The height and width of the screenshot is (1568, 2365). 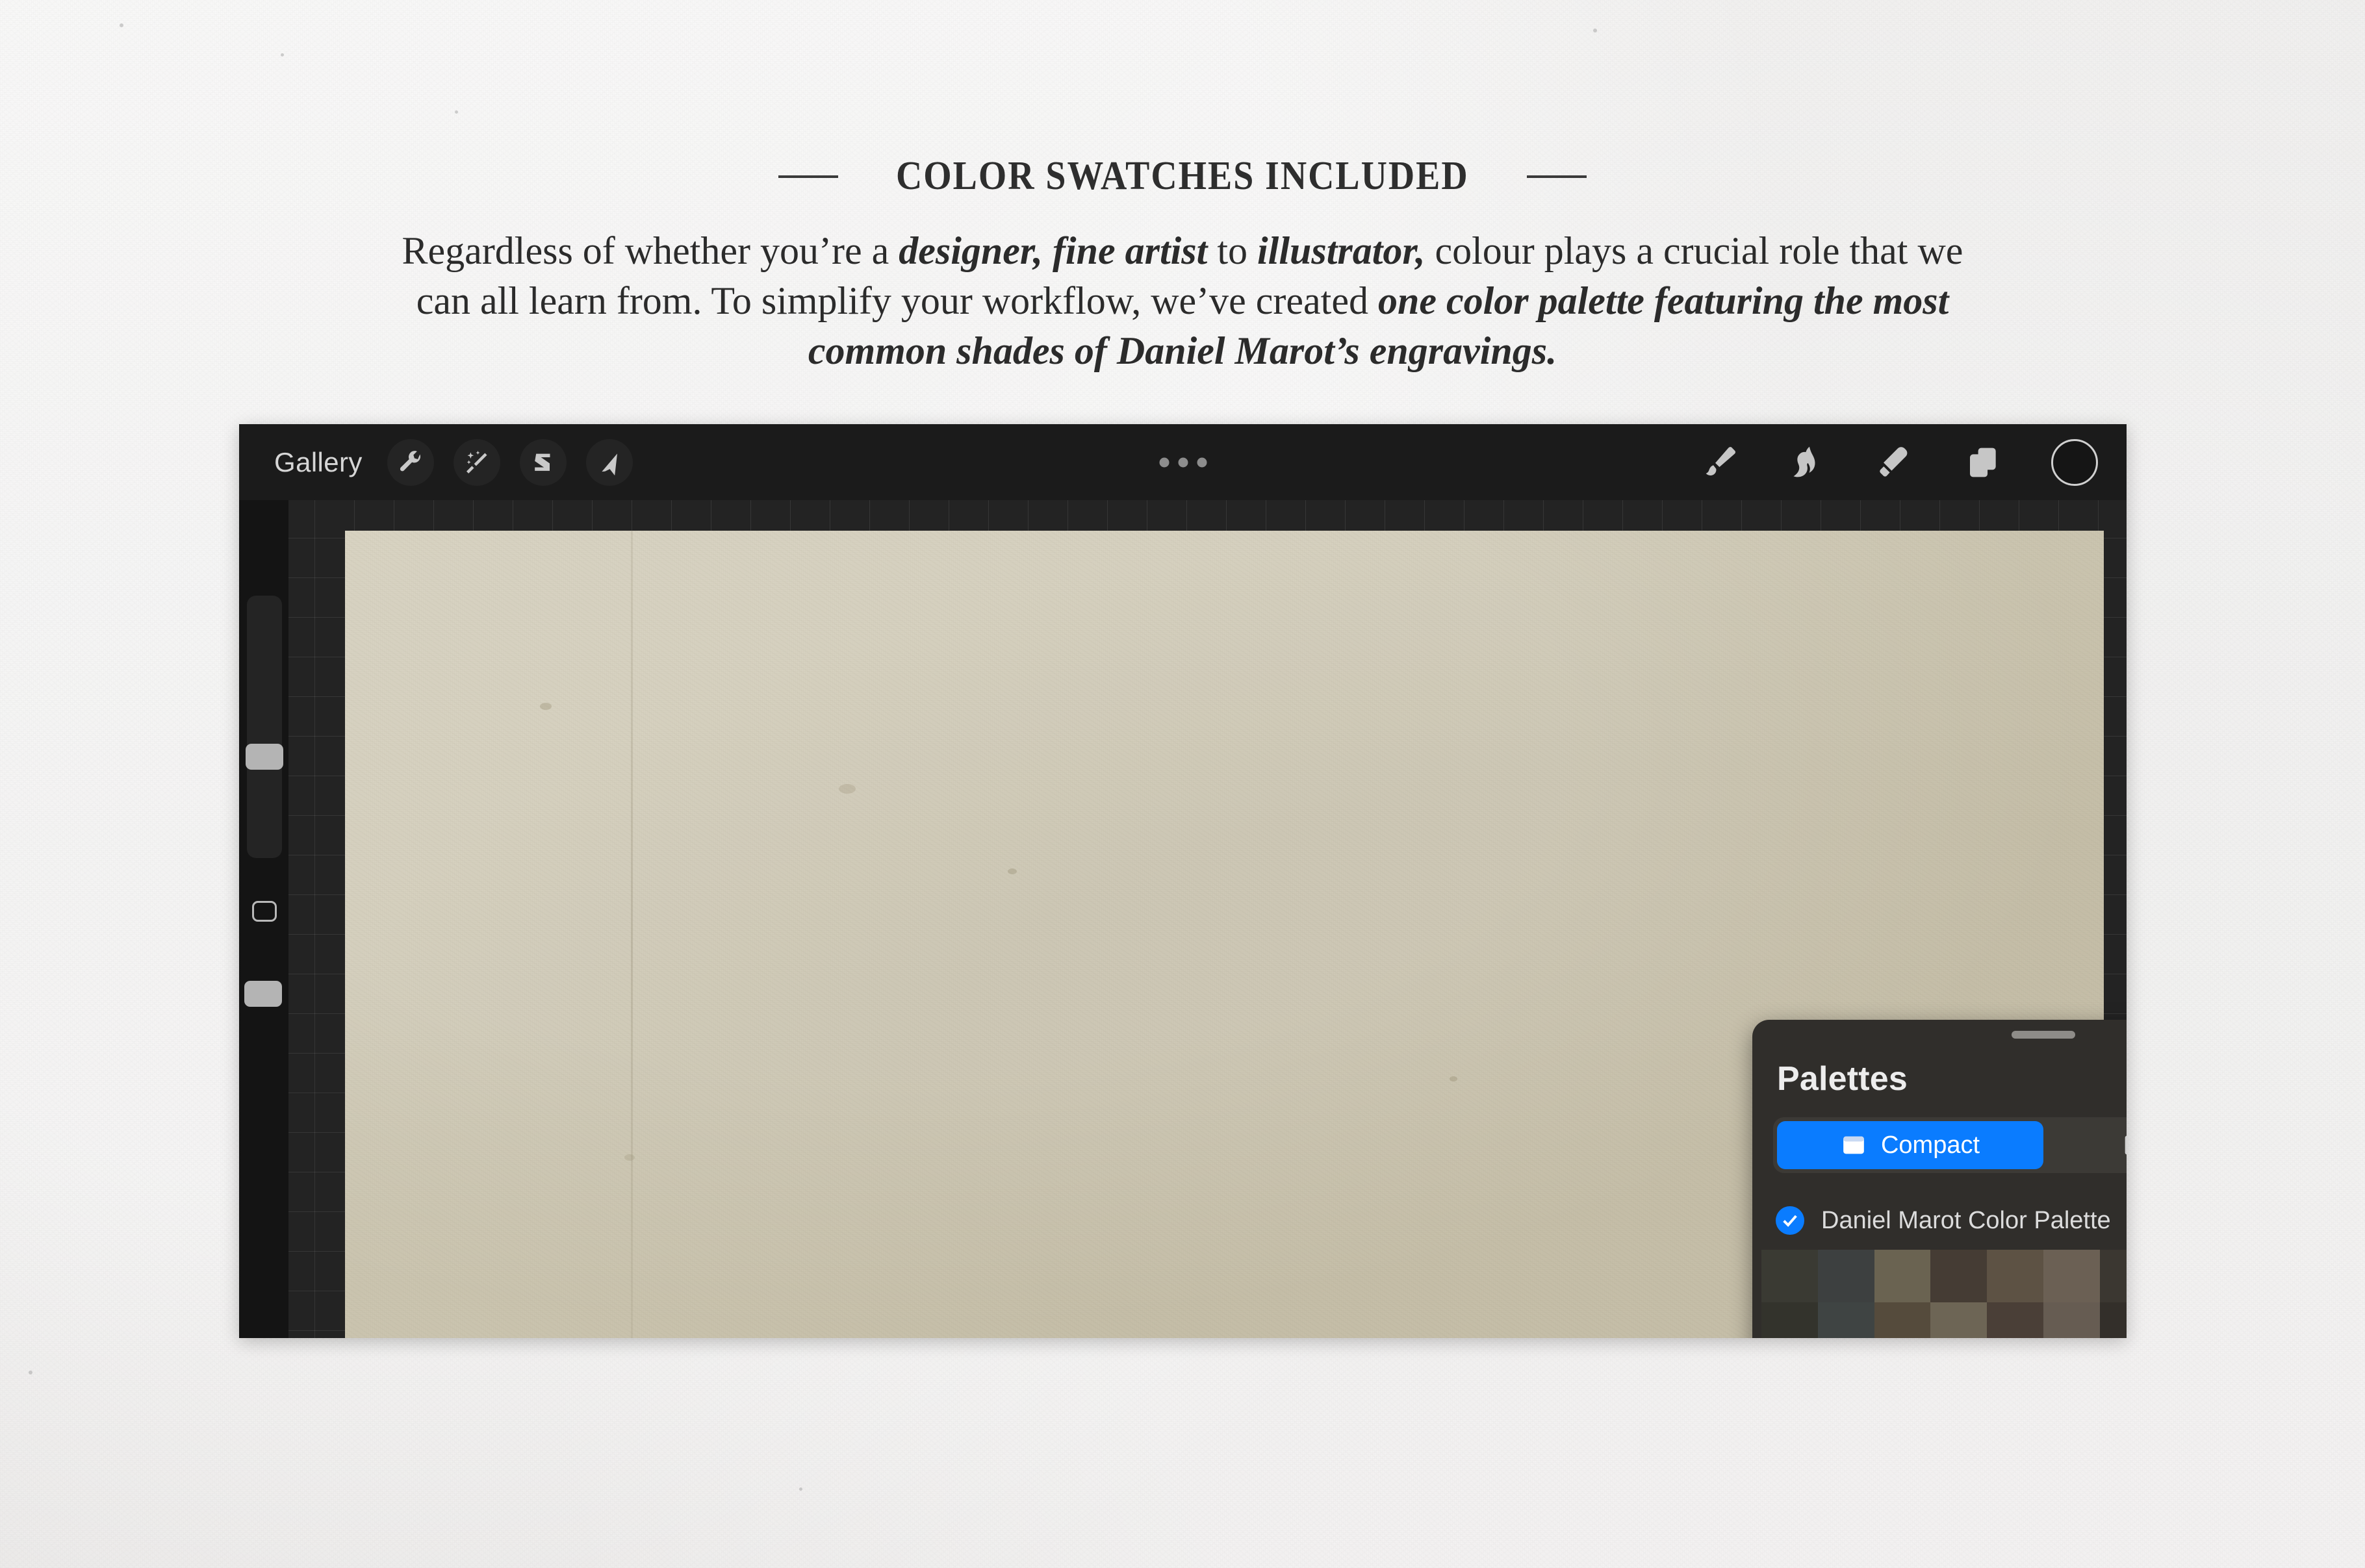 I want to click on brush-sidebar, so click(x=264, y=919).